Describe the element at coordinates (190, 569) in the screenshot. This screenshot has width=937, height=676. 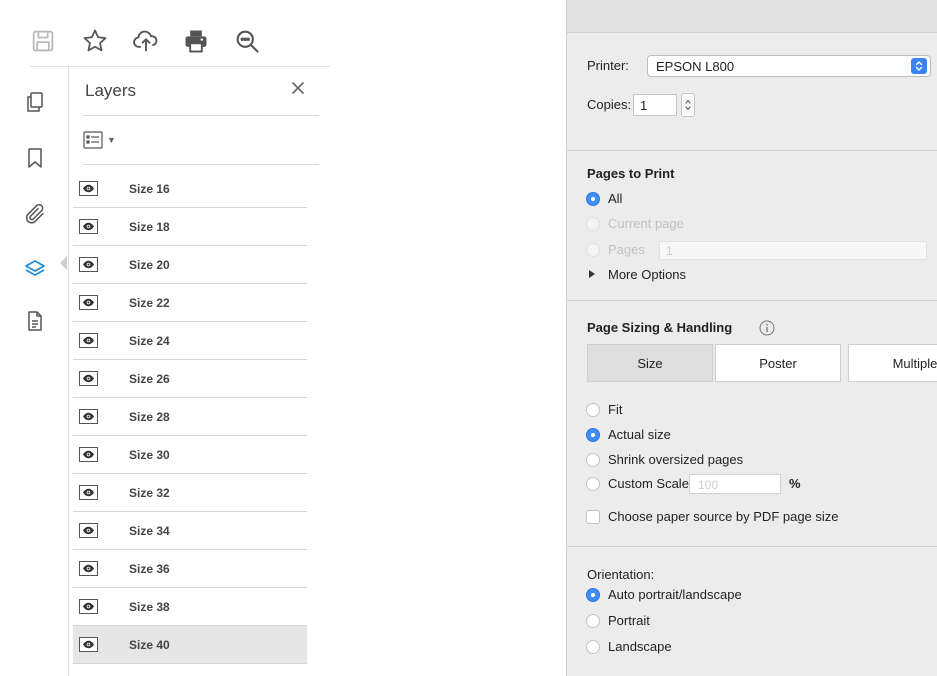
I see `layer-row: Size 36` at that location.